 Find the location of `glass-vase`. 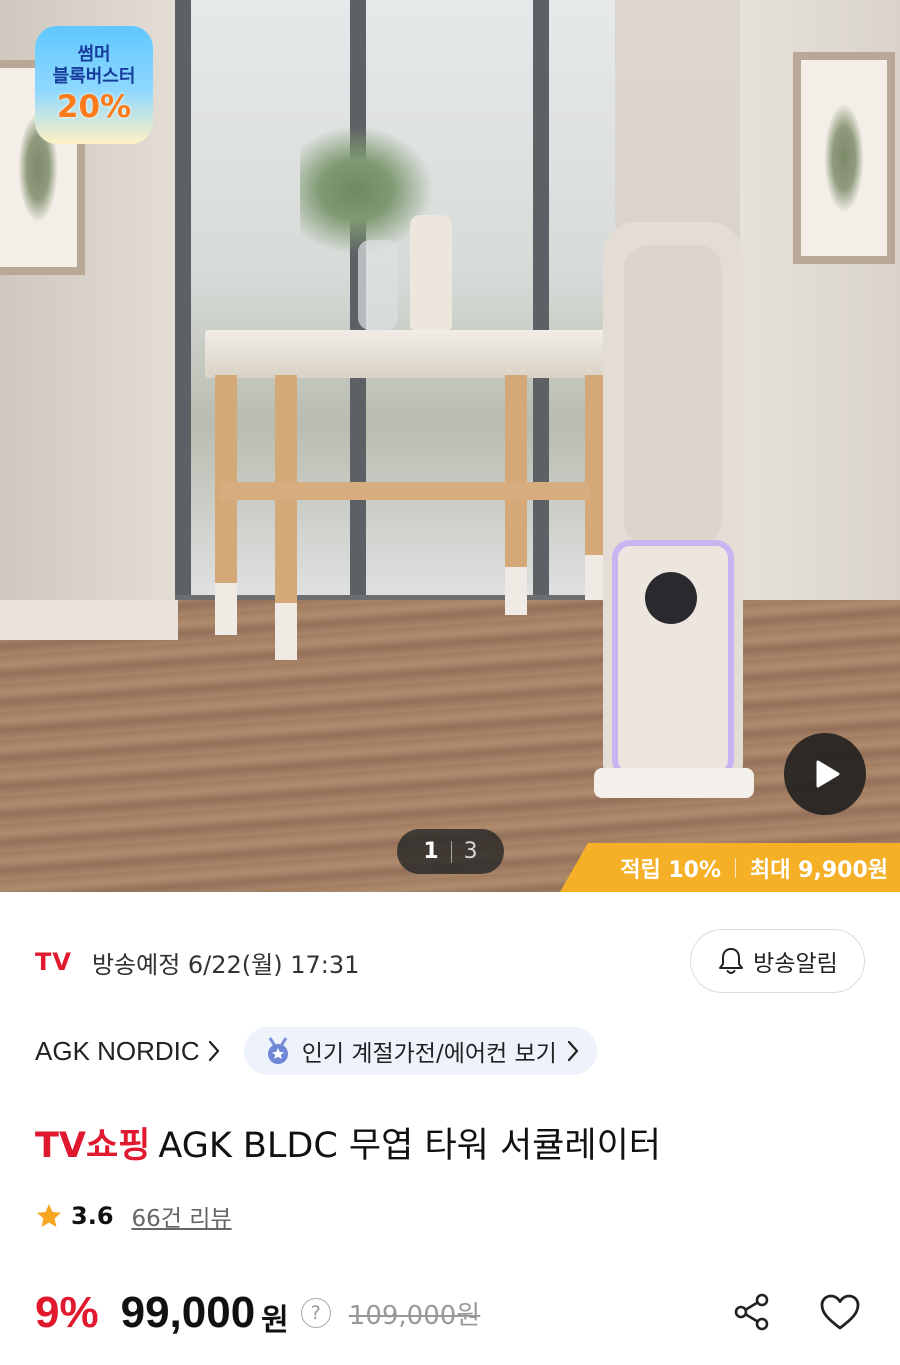

glass-vase is located at coordinates (378, 285).